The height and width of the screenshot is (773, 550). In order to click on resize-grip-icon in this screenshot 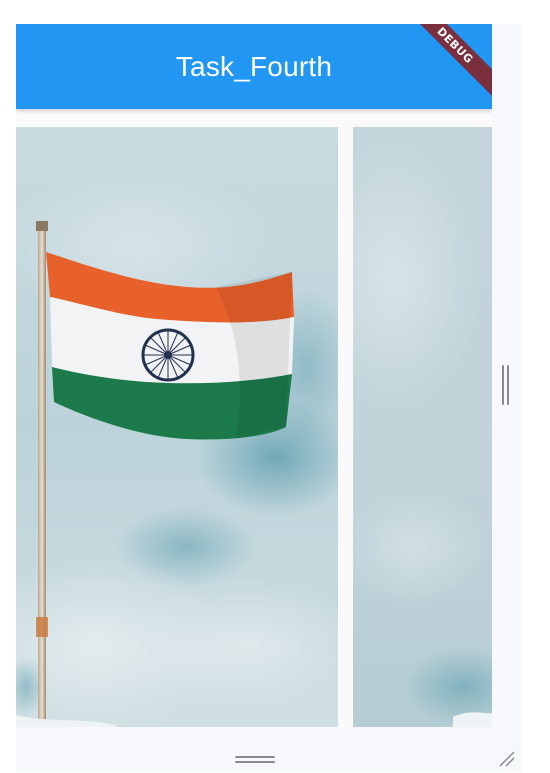, I will do `click(507, 759)`.